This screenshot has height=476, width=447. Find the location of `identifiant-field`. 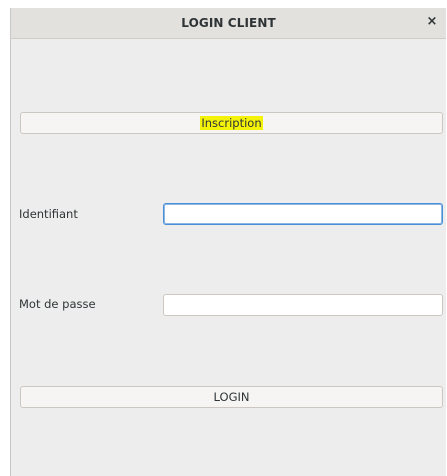

identifiant-field is located at coordinates (303, 214).